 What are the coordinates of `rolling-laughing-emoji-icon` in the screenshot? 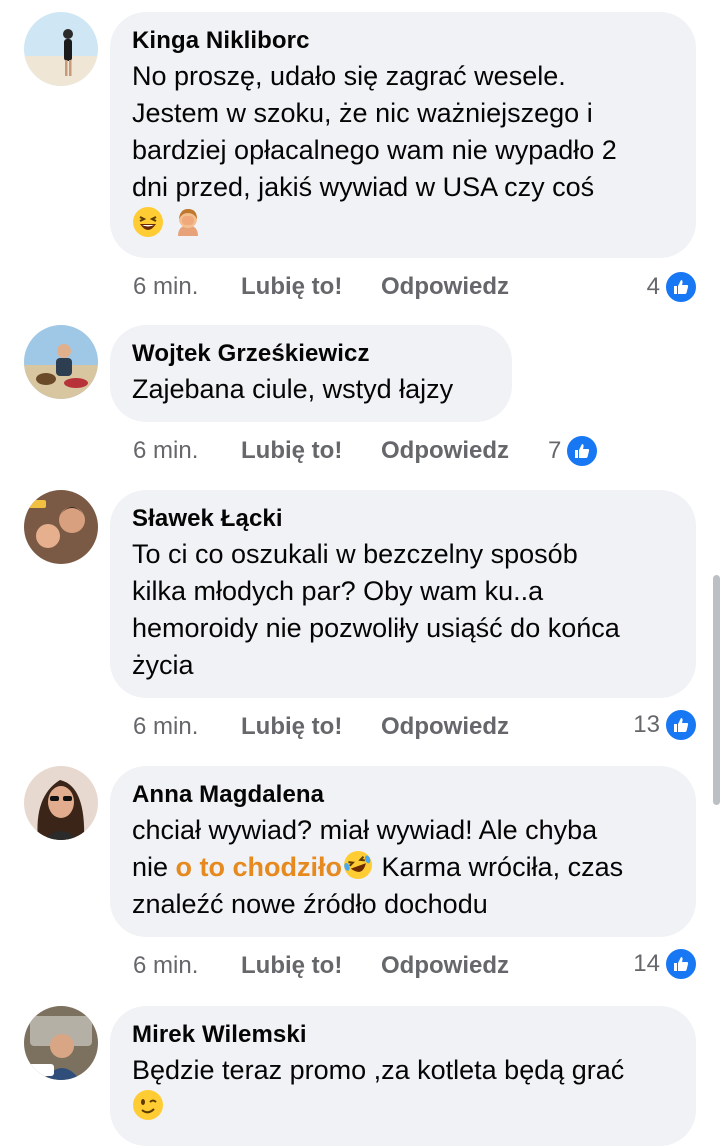 It's located at (358, 865).